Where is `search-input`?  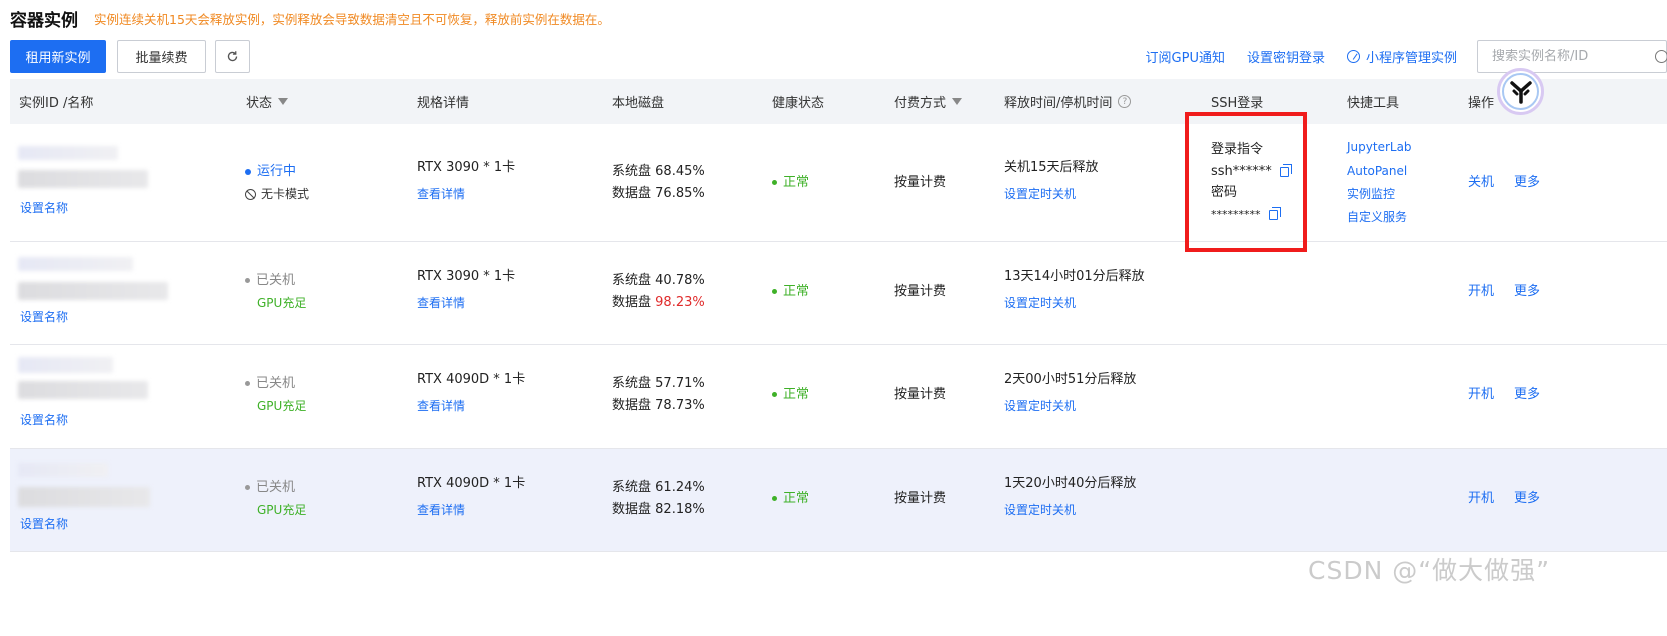 search-input is located at coordinates (1567, 56).